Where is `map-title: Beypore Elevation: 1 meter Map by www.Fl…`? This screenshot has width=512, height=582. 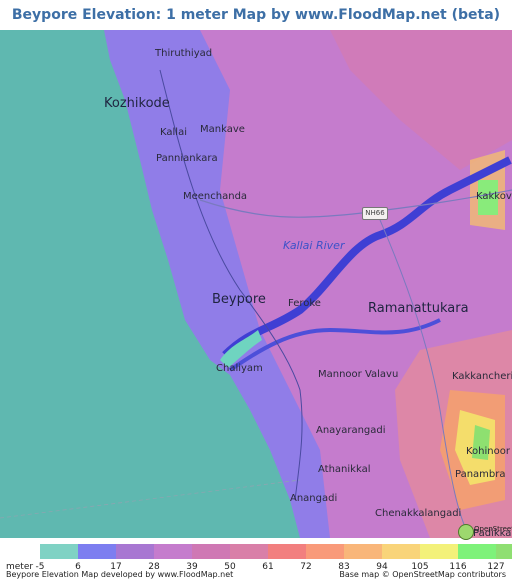
map-title: Beypore Elevation: 1 meter Map by www.Fl… is located at coordinates (256, 15).